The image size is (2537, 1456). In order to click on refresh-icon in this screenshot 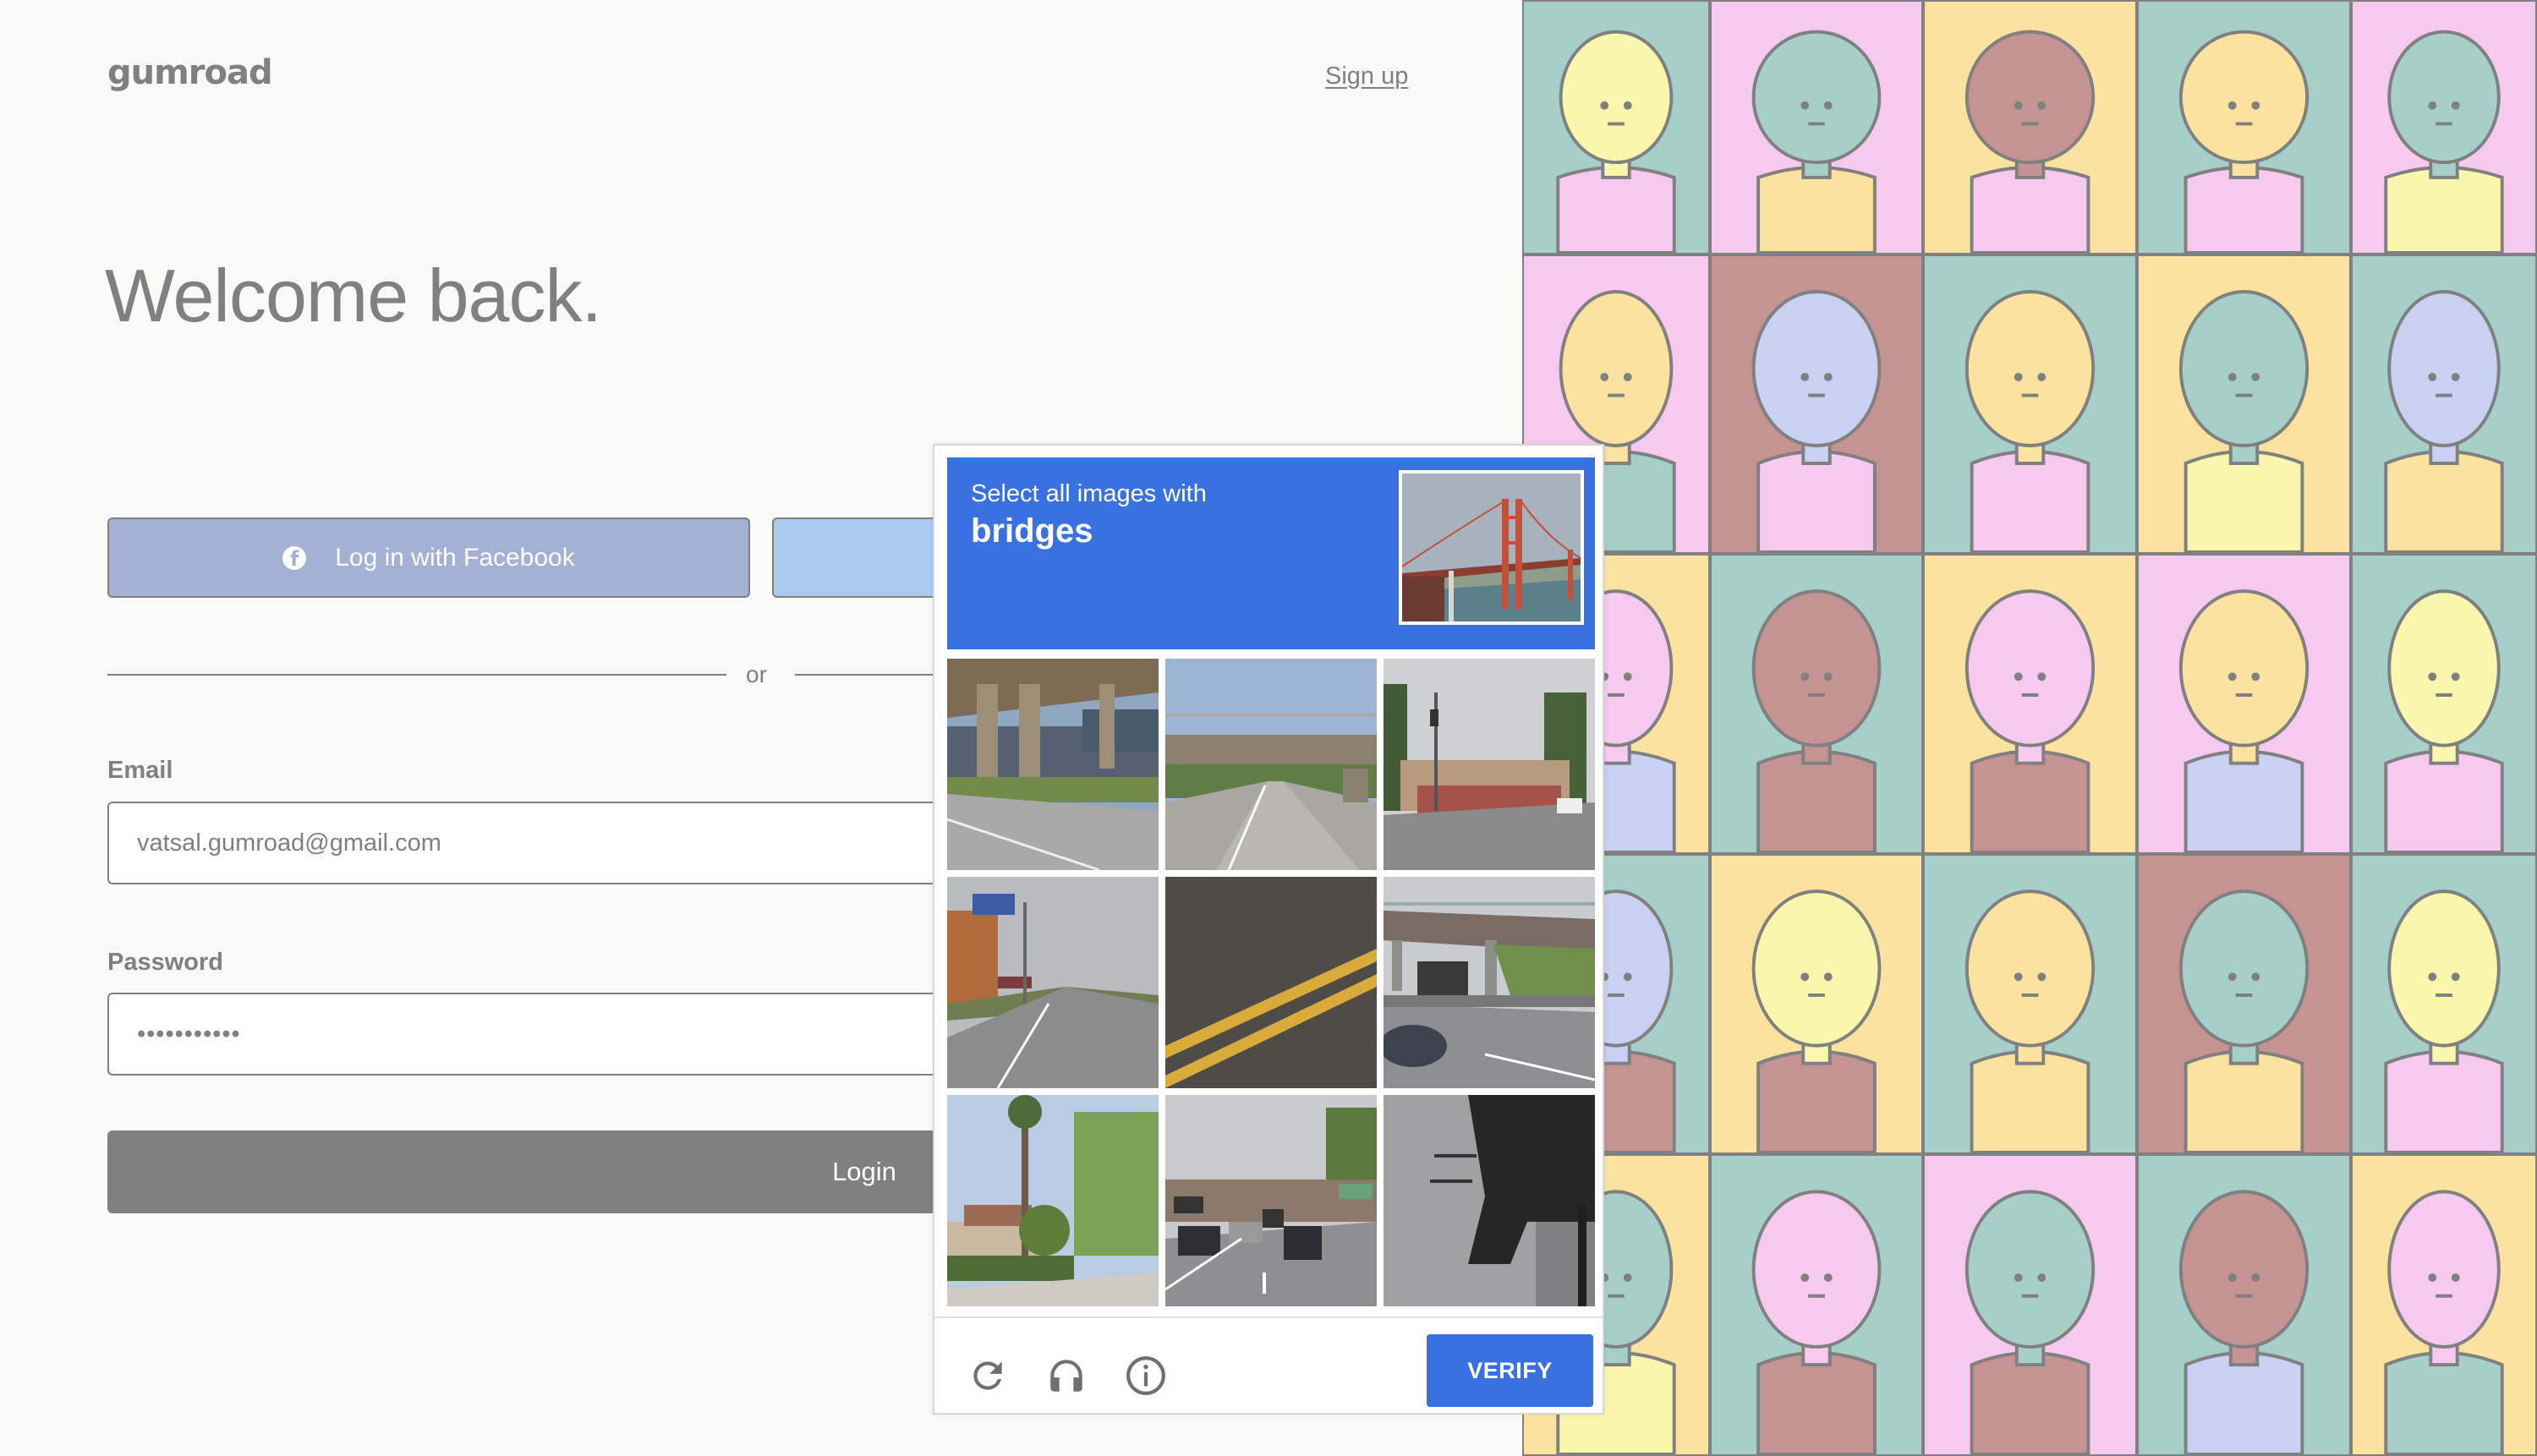, I will do `click(988, 1376)`.